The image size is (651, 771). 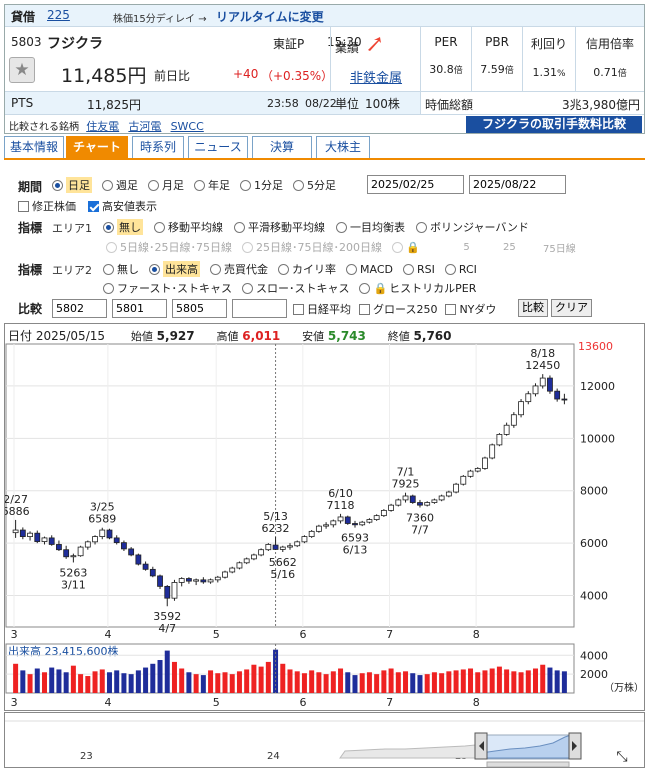 What do you see at coordinates (34, 147) in the screenshot?
I see `tab-basic-info: 基本情報` at bounding box center [34, 147].